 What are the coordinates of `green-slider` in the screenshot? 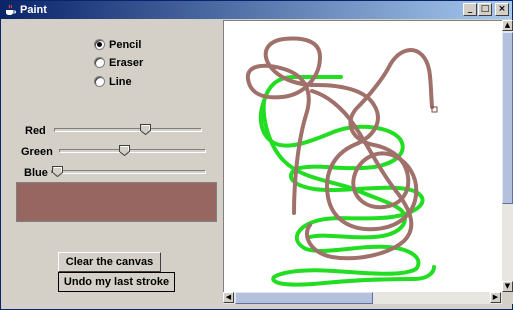 It's located at (132, 150).